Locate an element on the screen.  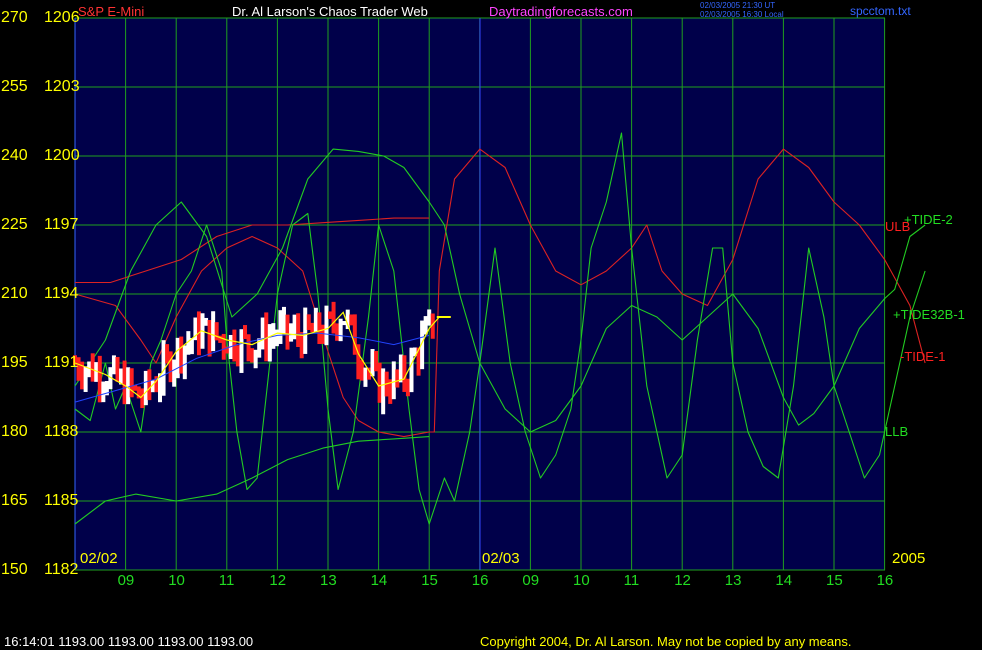
tide-tick-label: 165 is located at coordinates (14, 500).